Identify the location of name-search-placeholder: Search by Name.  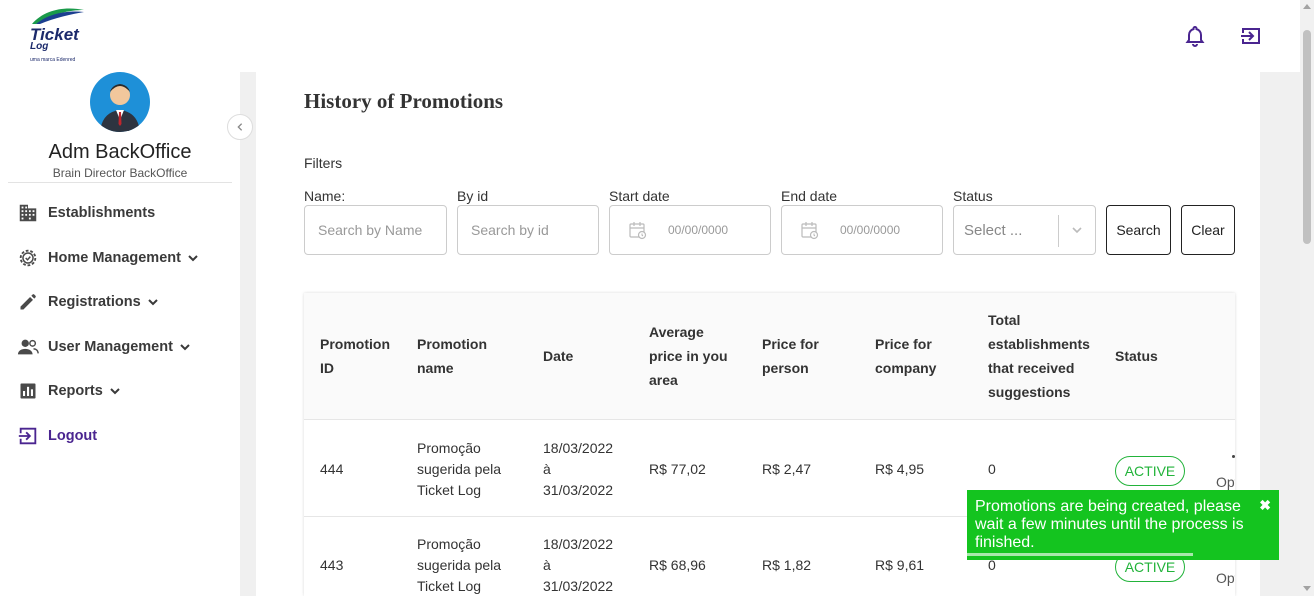
(370, 230).